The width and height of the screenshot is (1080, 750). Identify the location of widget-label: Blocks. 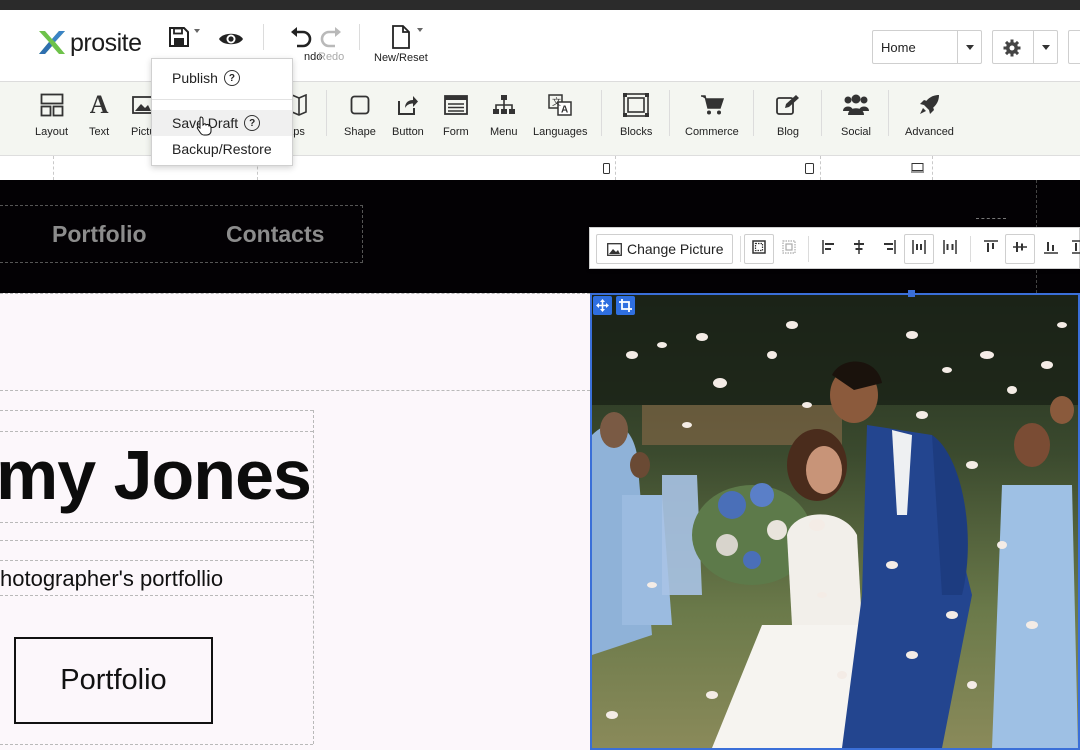
(636, 132).